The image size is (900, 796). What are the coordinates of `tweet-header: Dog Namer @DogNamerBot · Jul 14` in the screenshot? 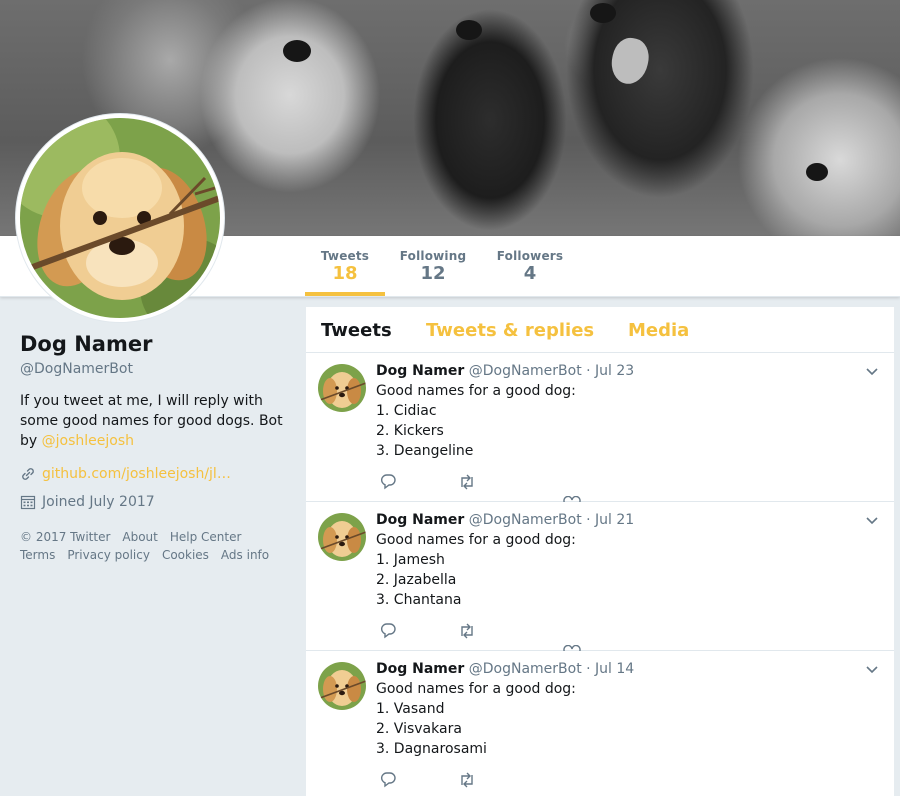 It's located at (505, 669).